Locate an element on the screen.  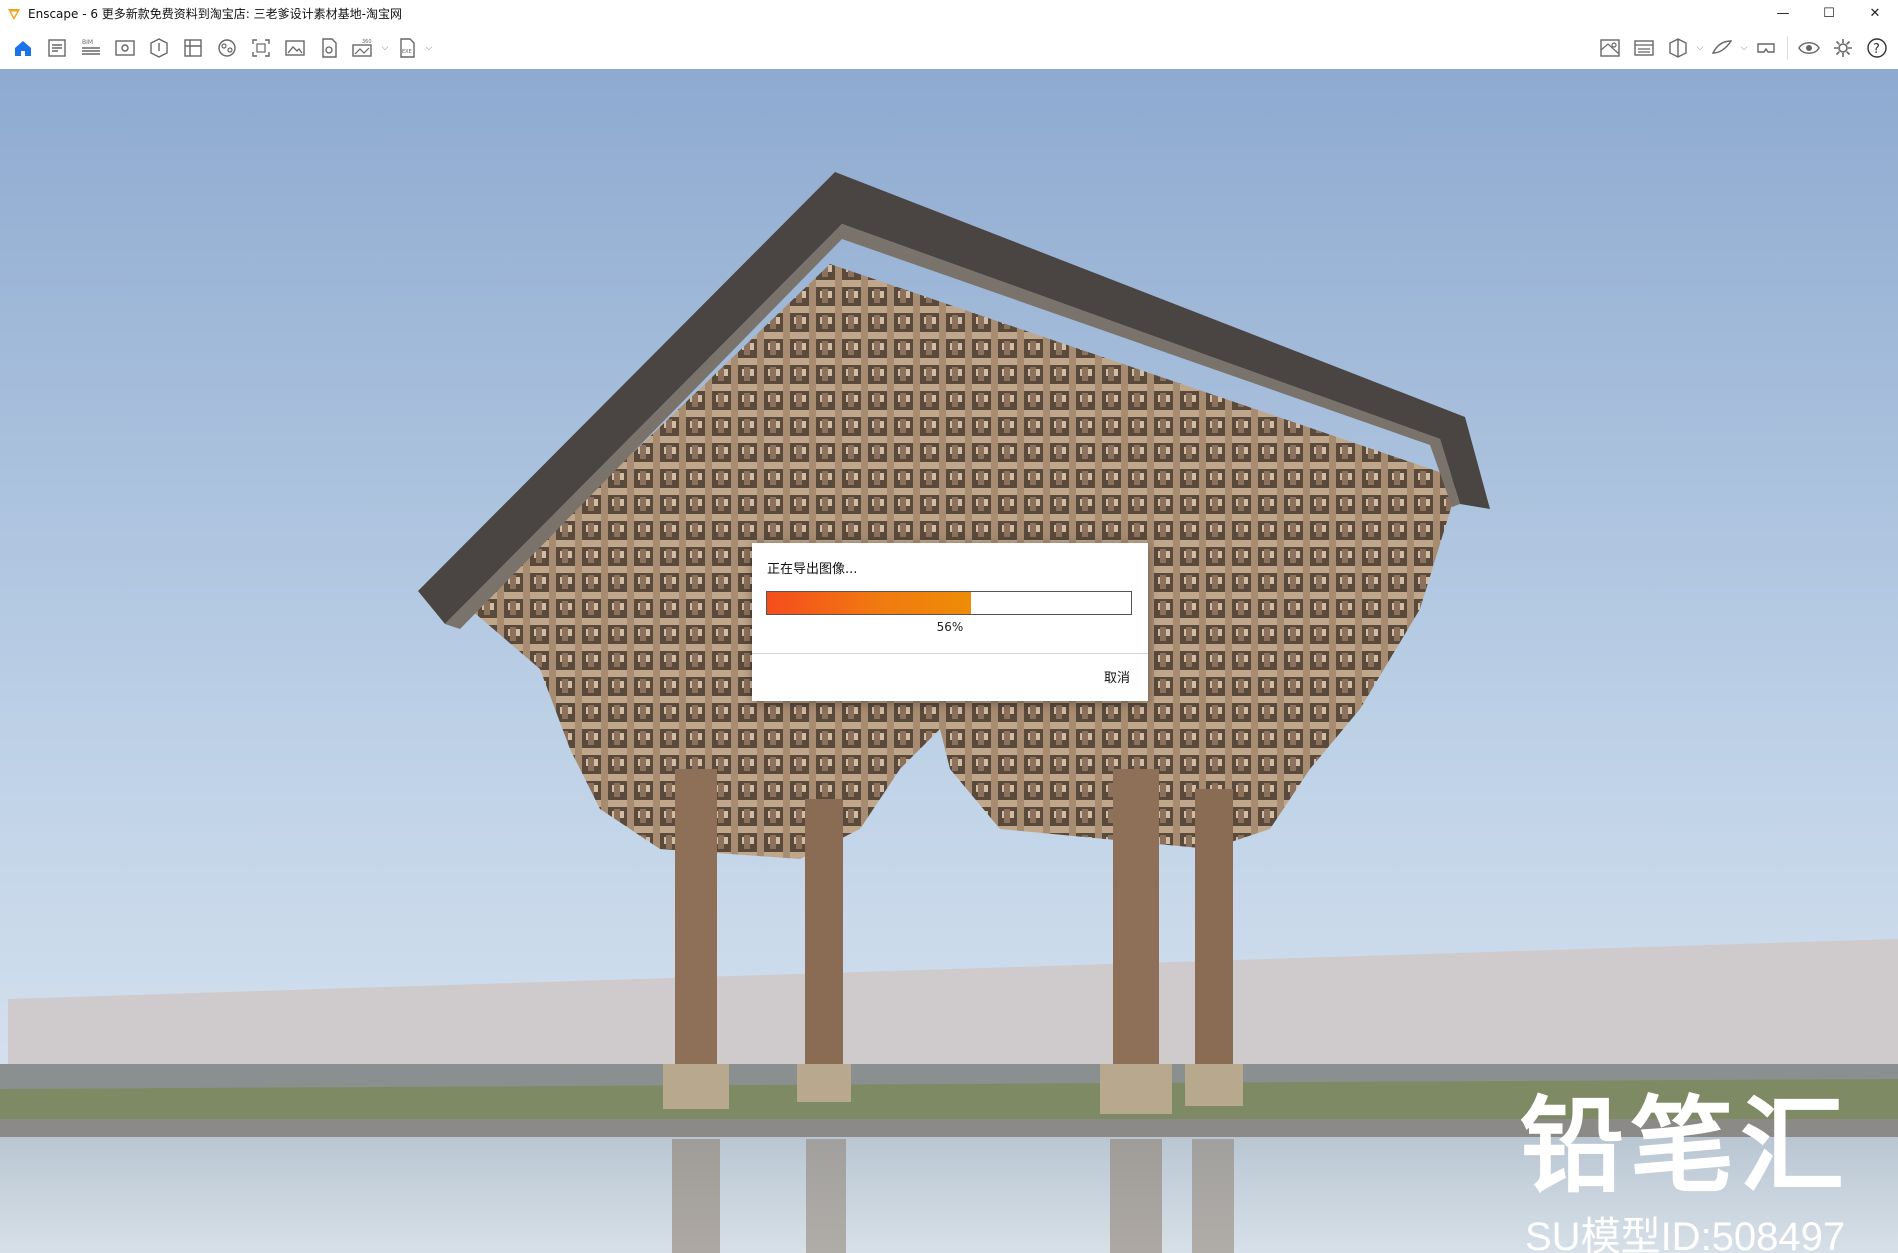
vr-headset-button is located at coordinates (1766, 48).